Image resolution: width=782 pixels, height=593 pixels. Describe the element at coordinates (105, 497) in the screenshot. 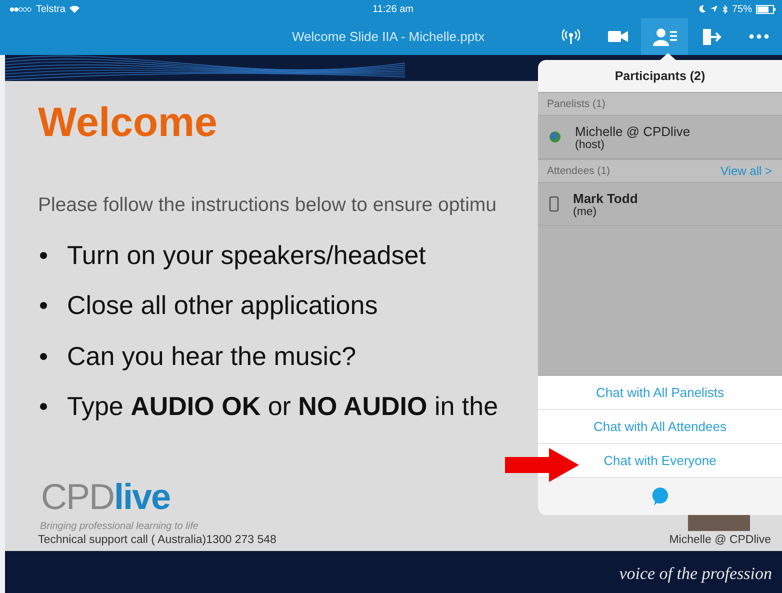

I see `cpdlive-logo: CPDlive` at that location.